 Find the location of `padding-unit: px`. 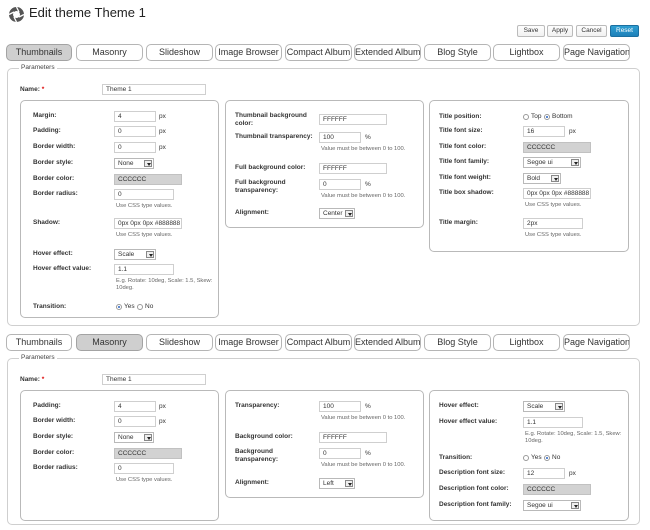

padding-unit: px is located at coordinates (162, 131).